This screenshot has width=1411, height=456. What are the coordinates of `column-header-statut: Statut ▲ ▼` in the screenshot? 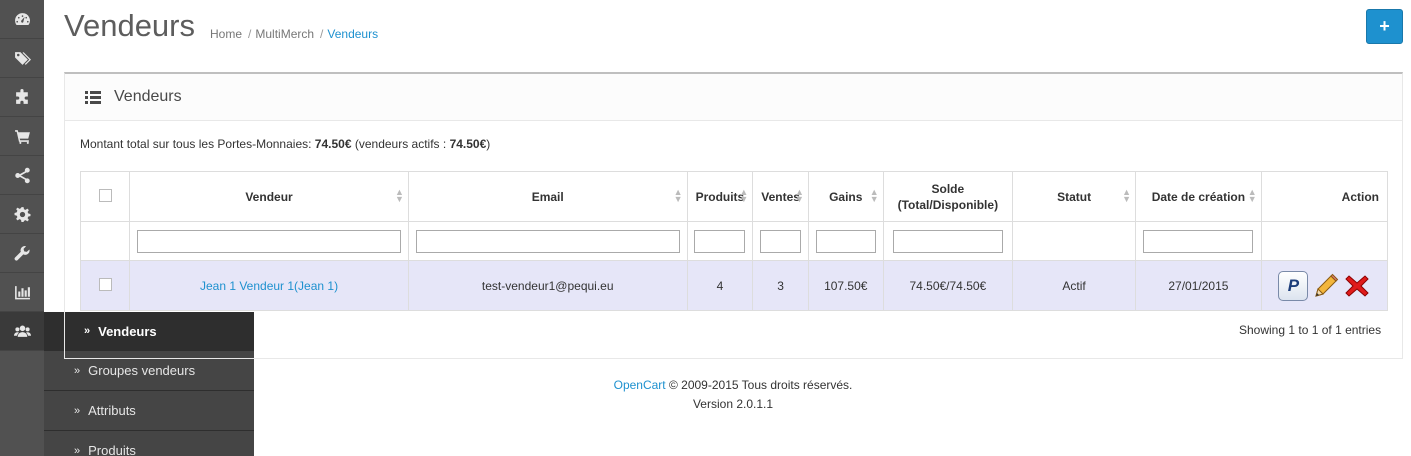 It's located at (1074, 196).